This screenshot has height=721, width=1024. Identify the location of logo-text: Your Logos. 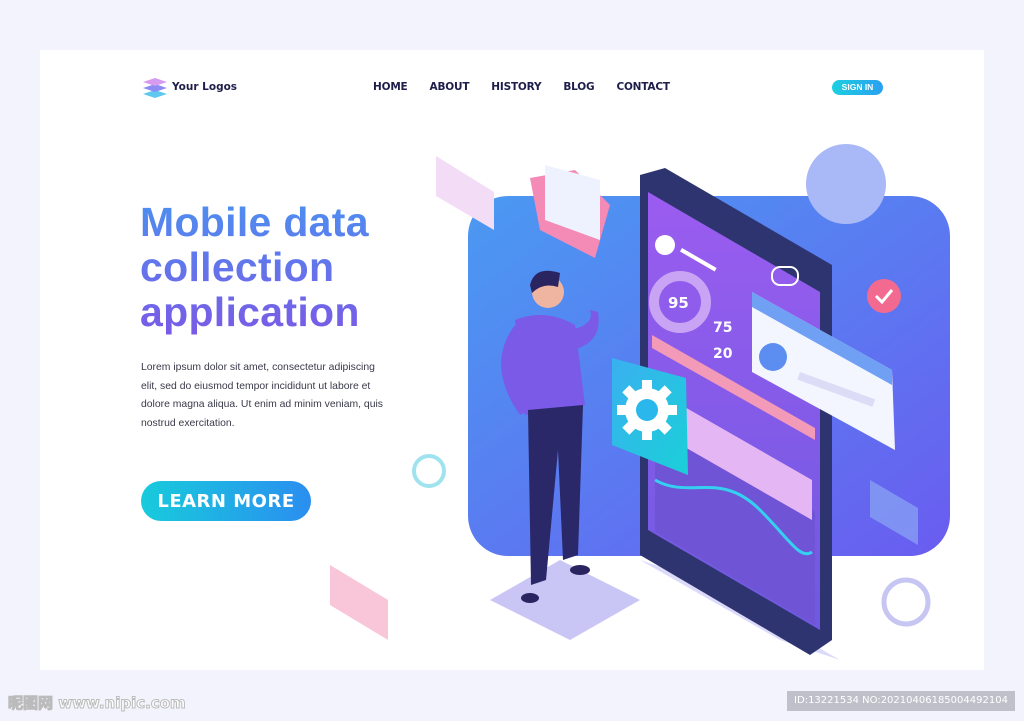
(205, 87).